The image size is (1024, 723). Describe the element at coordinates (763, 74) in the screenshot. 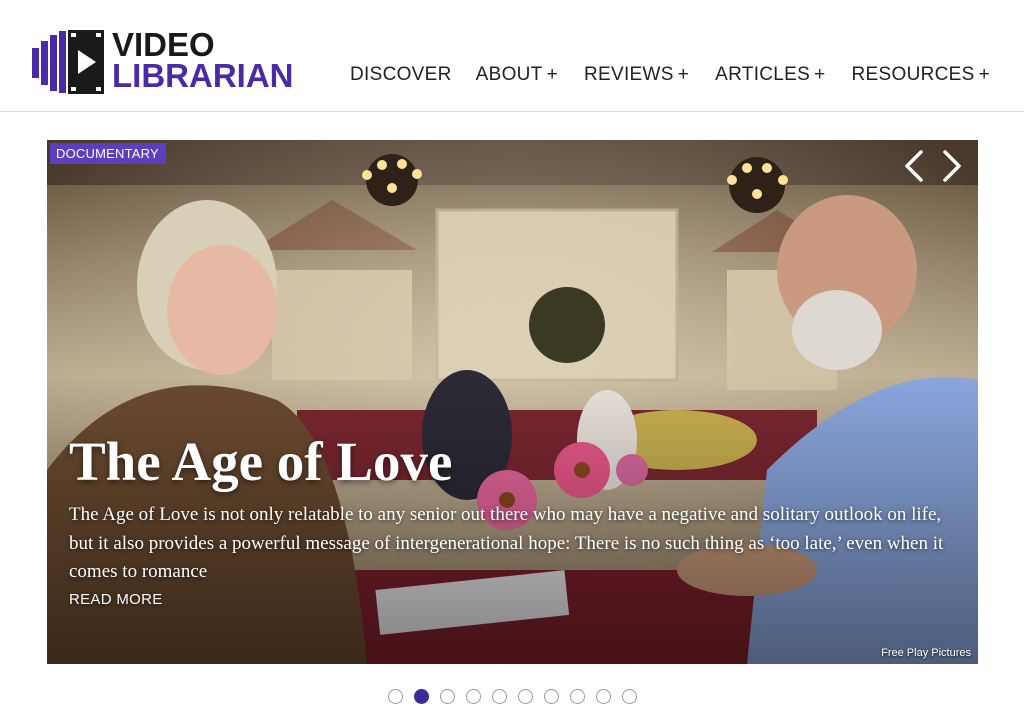

I see `nav-articles-label: ARTICLES` at that location.